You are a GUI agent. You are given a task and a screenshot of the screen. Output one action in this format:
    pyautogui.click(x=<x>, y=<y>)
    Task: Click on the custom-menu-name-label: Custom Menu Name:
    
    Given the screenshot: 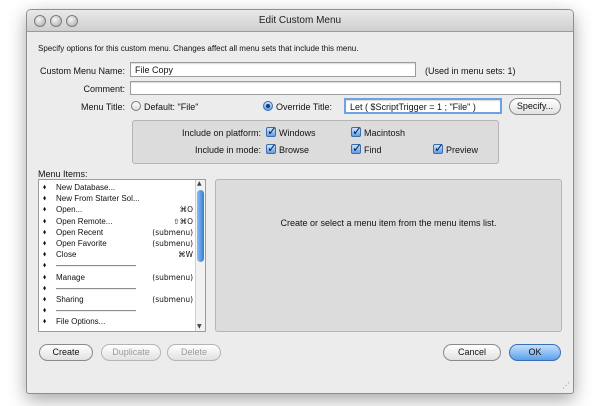 What is the action you would take?
    pyautogui.click(x=82, y=71)
    